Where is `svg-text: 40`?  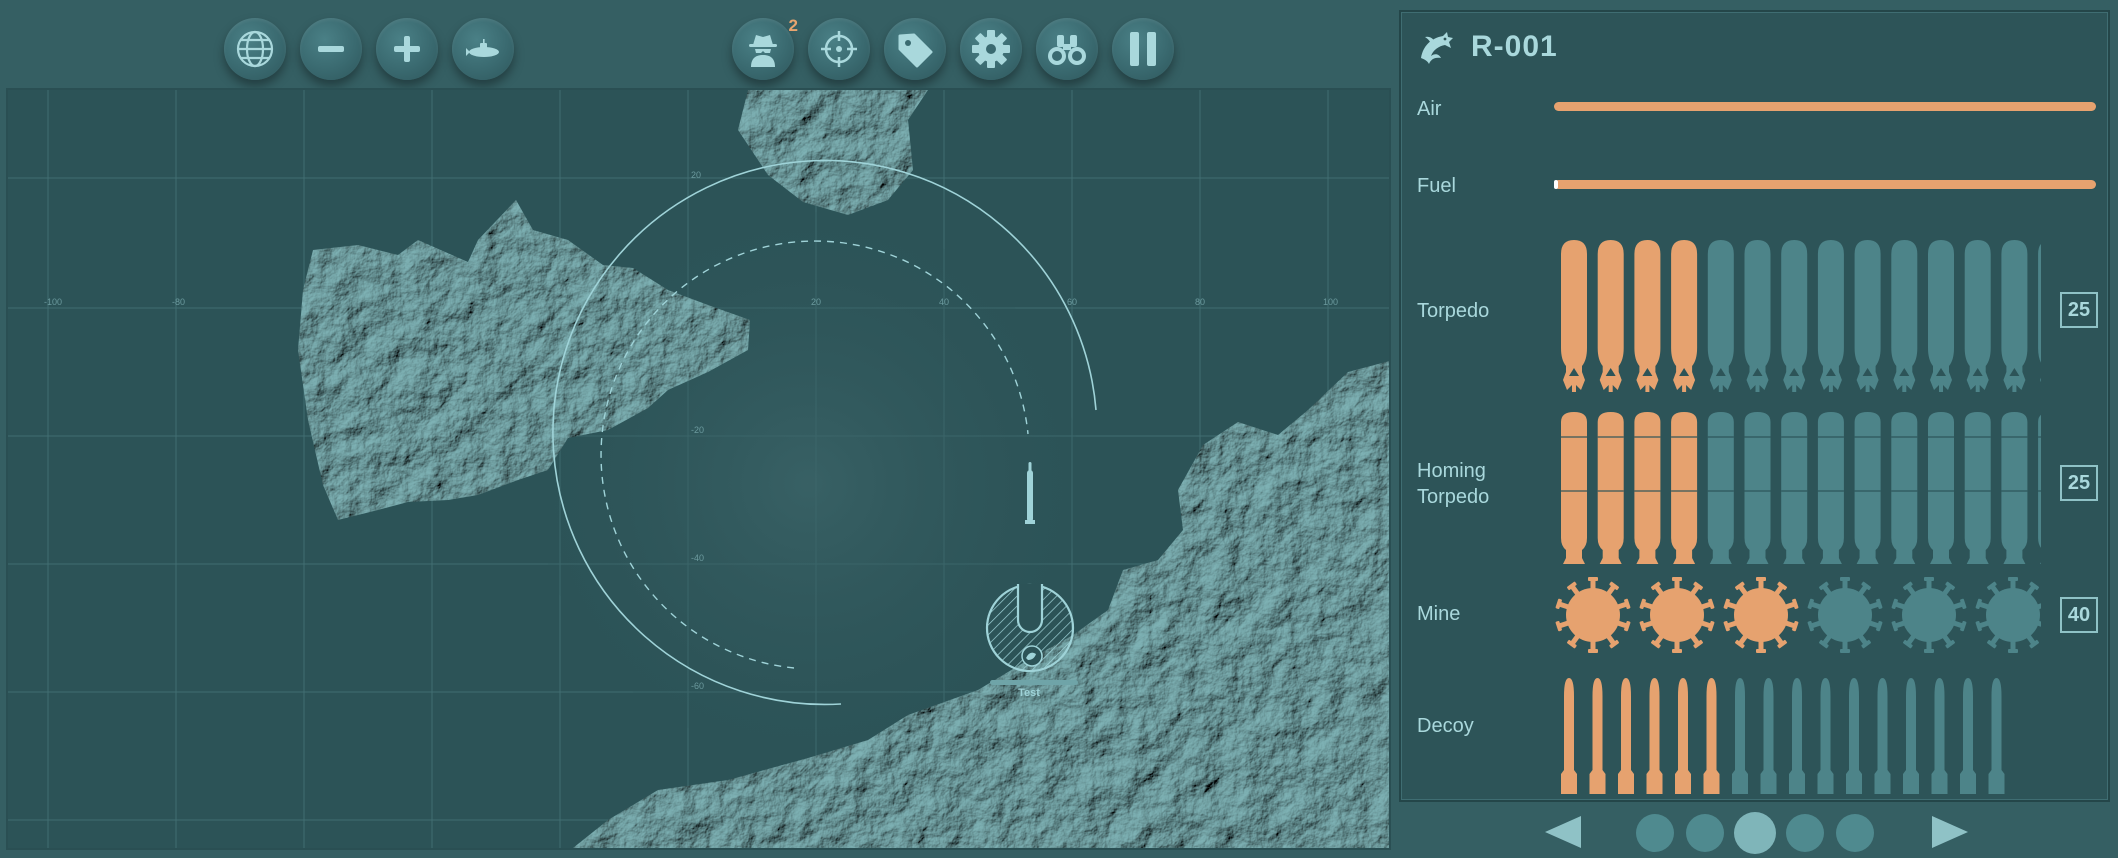
svg-text: 40 is located at coordinates (944, 302).